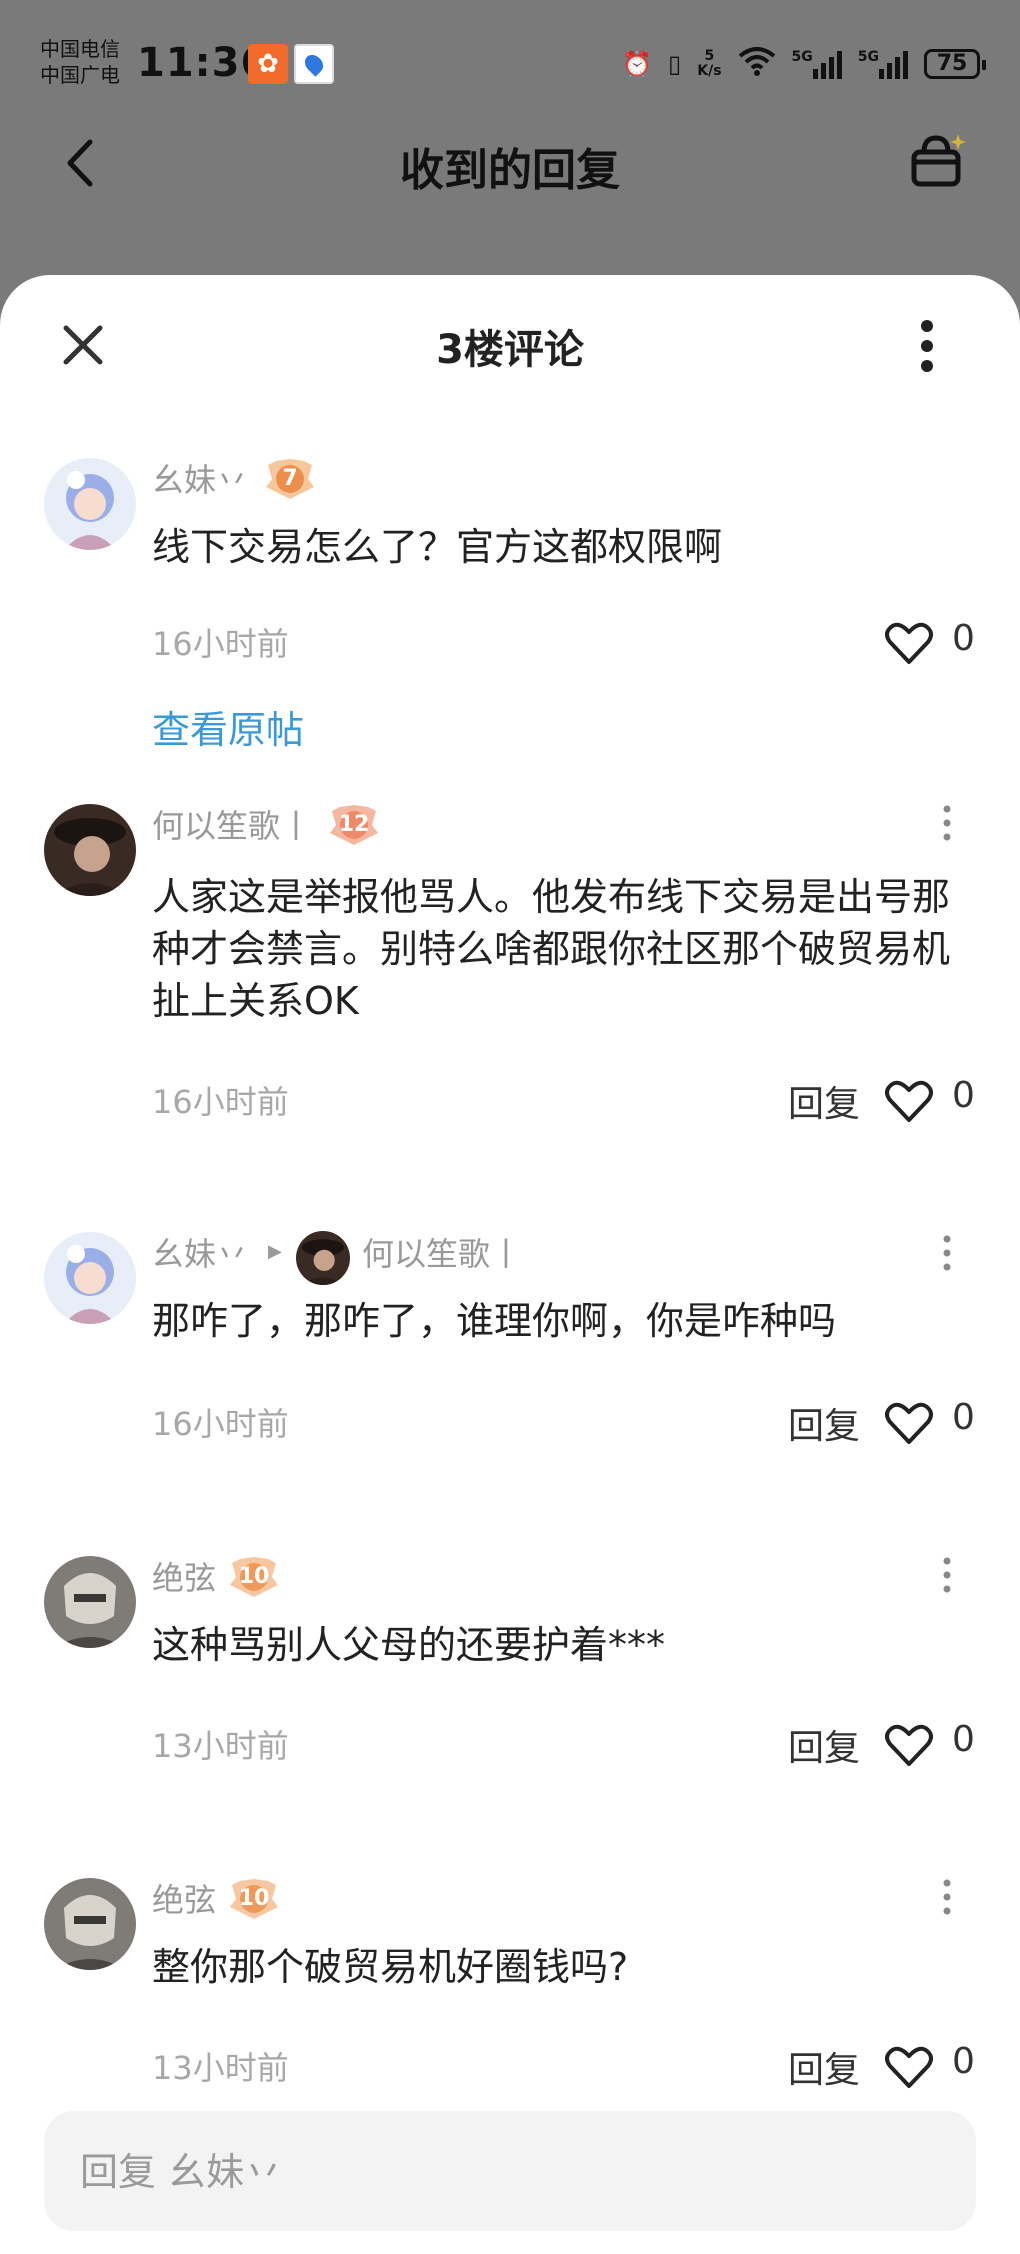 The height and width of the screenshot is (2254, 1020). What do you see at coordinates (390, 1967) in the screenshot?
I see `comment-text: 整你那个破贸易机好圈钱吗?` at bounding box center [390, 1967].